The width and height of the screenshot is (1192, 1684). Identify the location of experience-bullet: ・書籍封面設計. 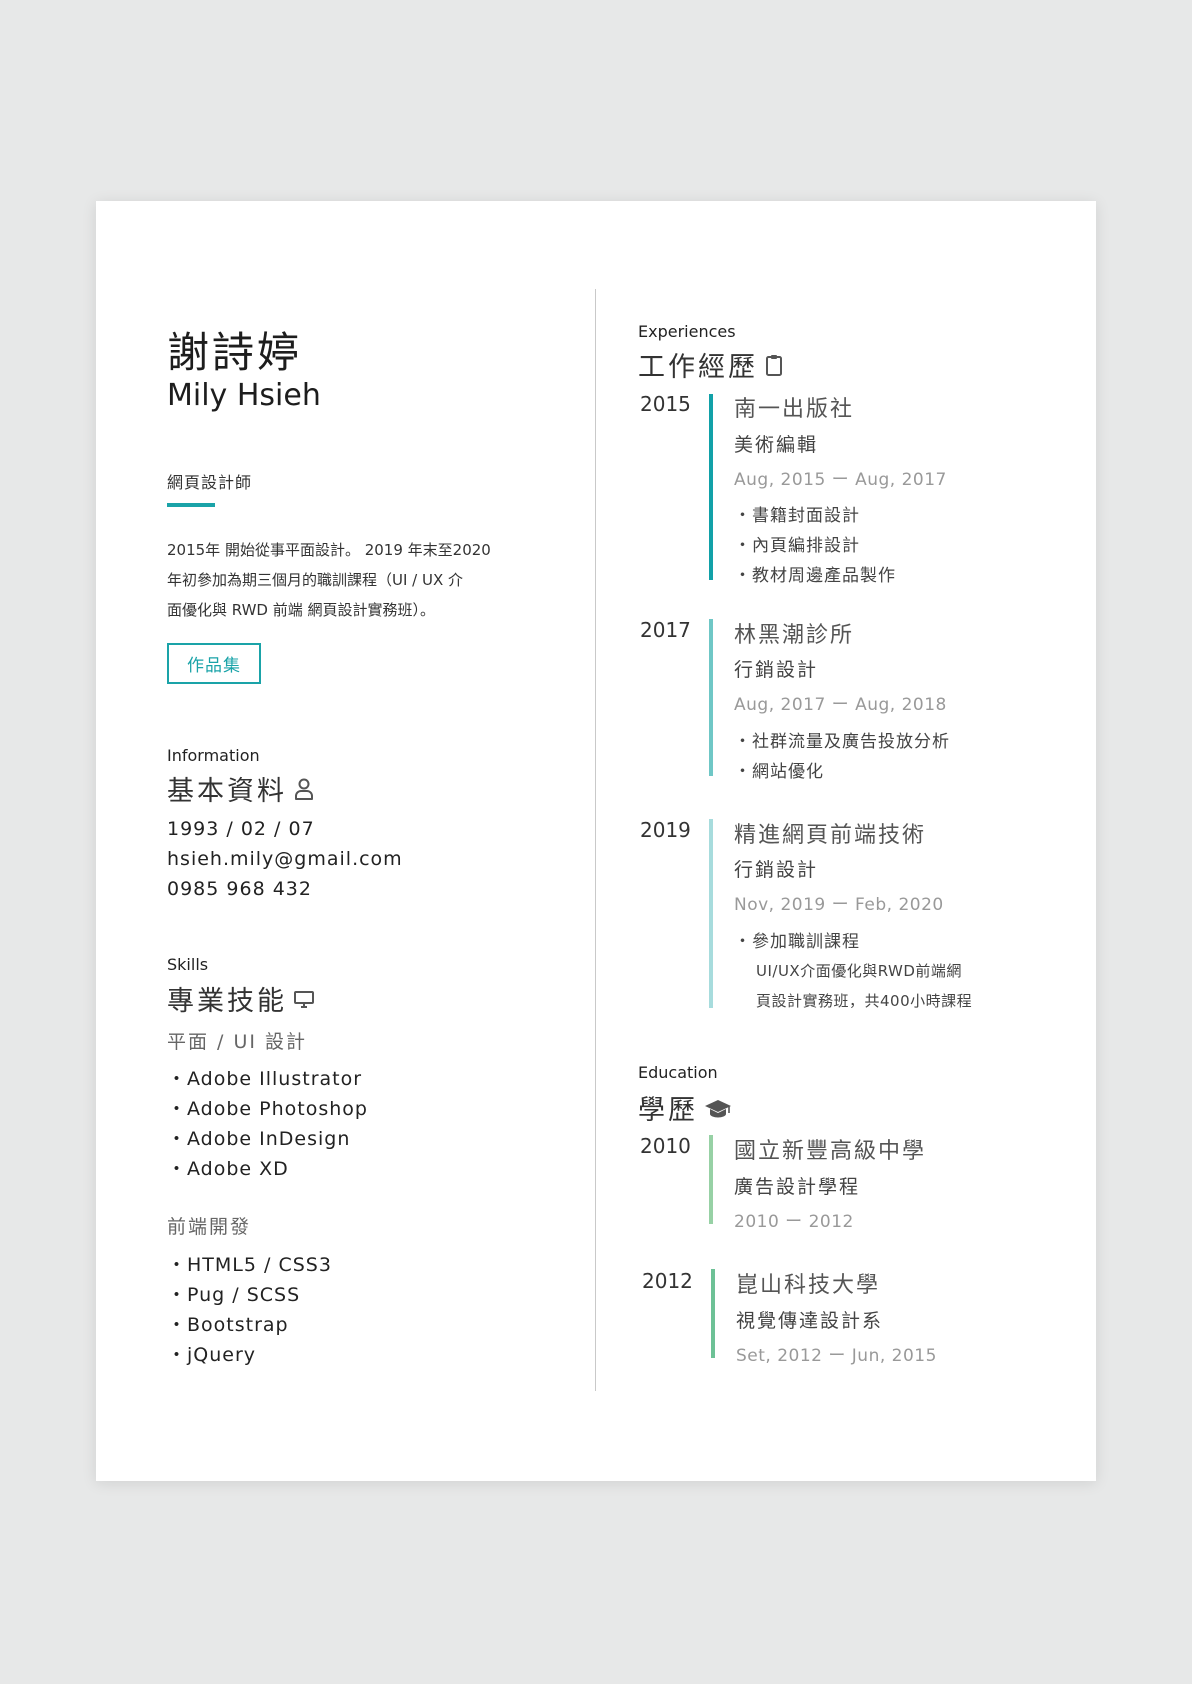
(797, 516).